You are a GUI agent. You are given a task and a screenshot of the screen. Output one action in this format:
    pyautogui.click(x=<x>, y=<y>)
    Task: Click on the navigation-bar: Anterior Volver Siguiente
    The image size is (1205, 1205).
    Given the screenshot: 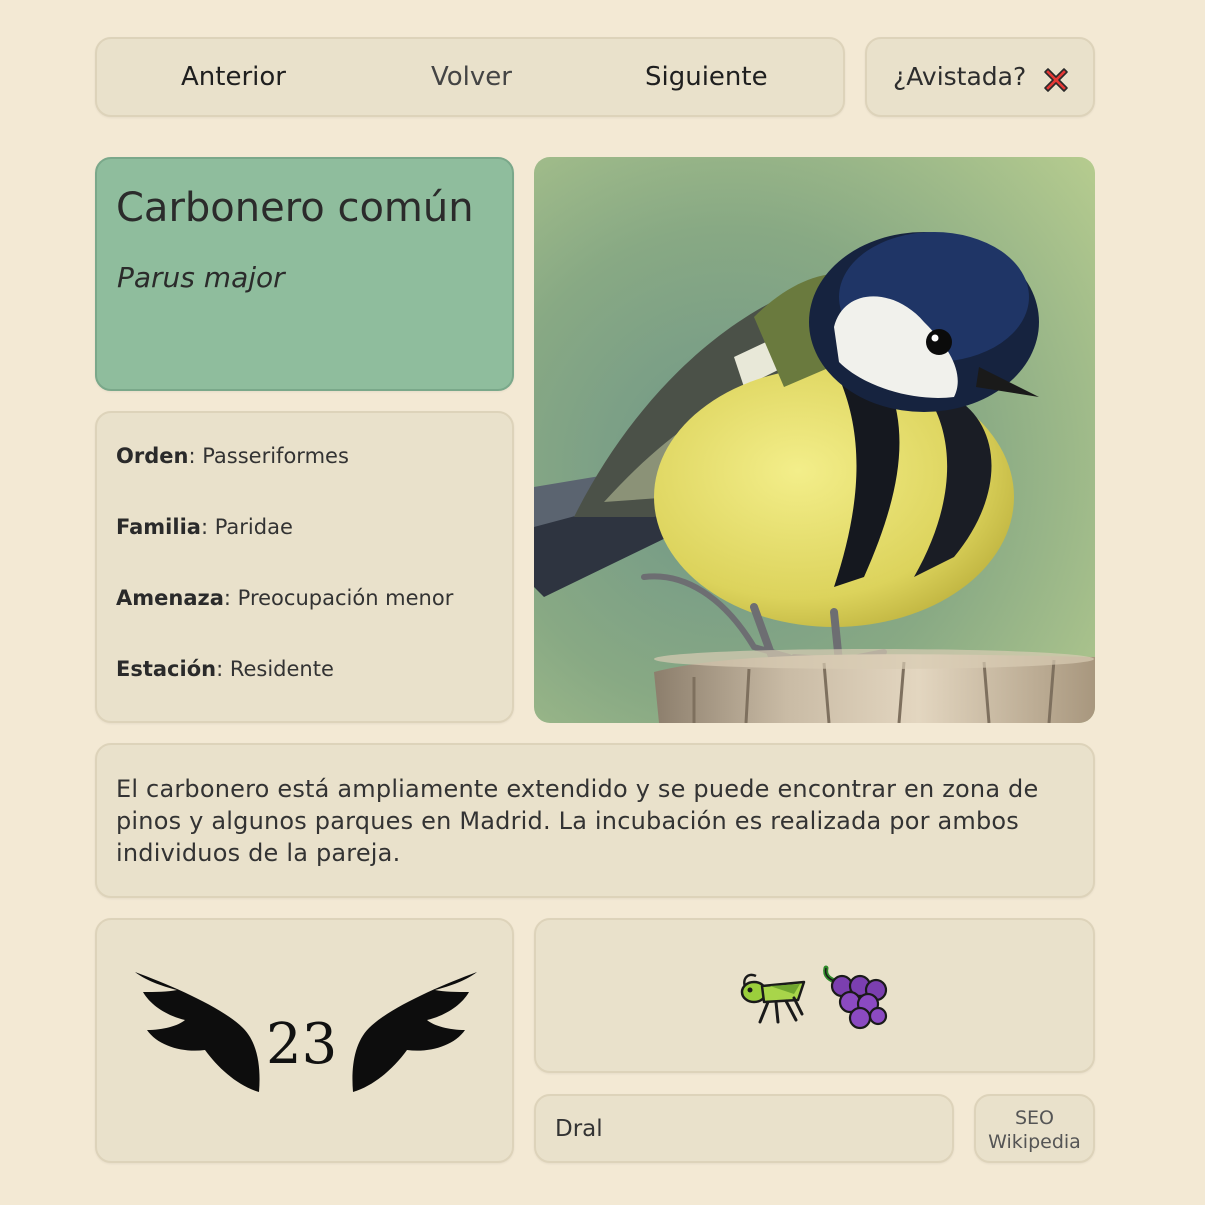 What is the action you would take?
    pyautogui.click(x=470, y=77)
    